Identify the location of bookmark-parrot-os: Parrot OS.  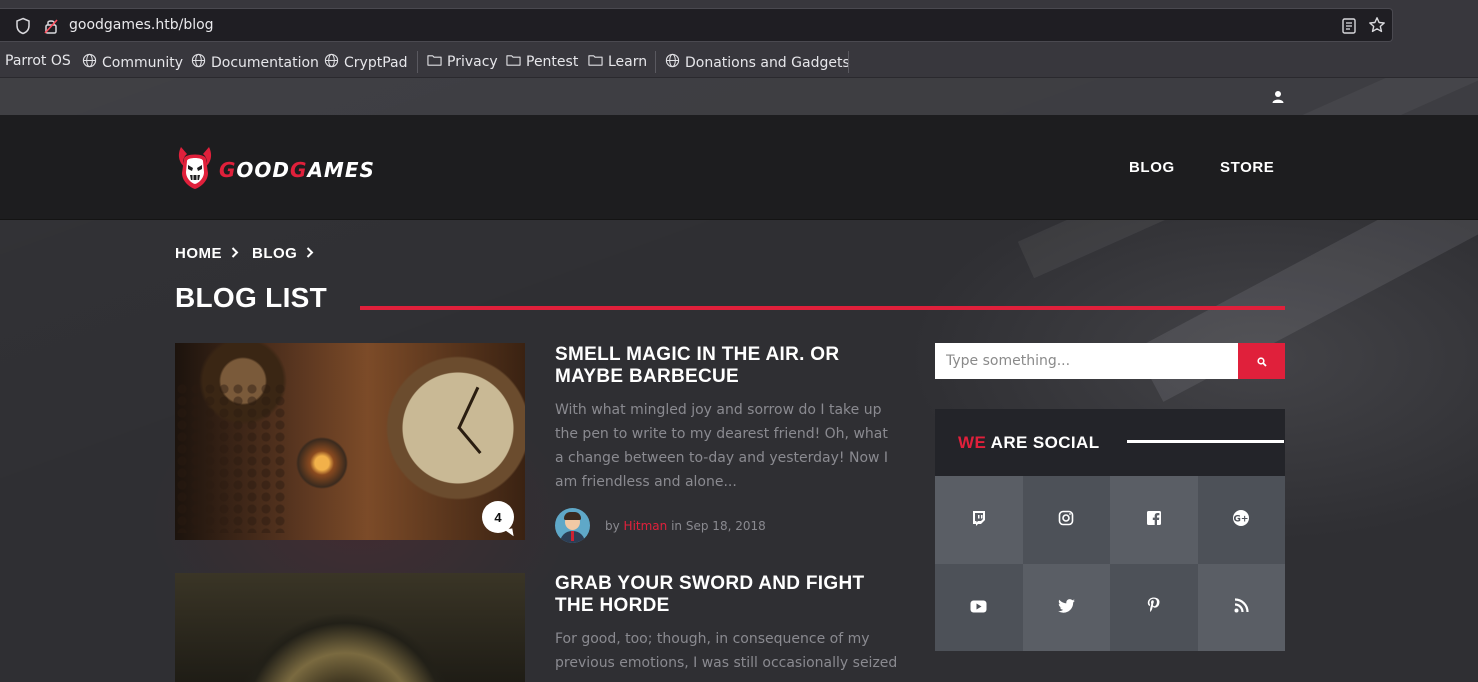
(35, 61).